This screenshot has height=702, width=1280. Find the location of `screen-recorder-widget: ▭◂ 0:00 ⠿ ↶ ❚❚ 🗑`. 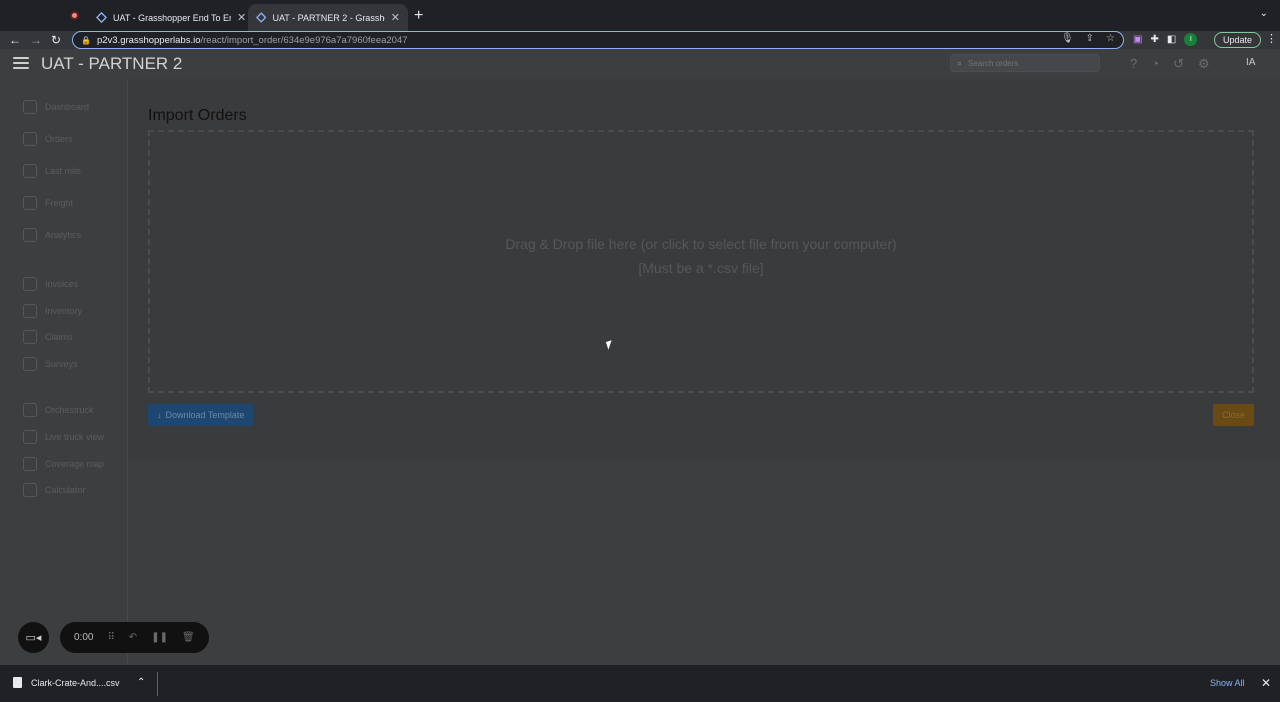

screen-recorder-widget: ▭◂ 0:00 ⠿ ↶ ❚❚ 🗑 is located at coordinates (113, 637).